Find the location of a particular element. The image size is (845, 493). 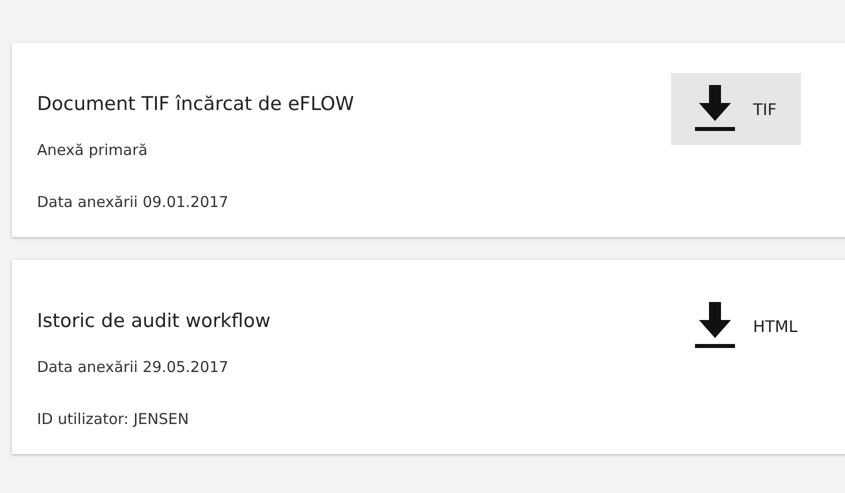

attachment-title: Document TIF încărcat de eFLOW is located at coordinates (196, 104).